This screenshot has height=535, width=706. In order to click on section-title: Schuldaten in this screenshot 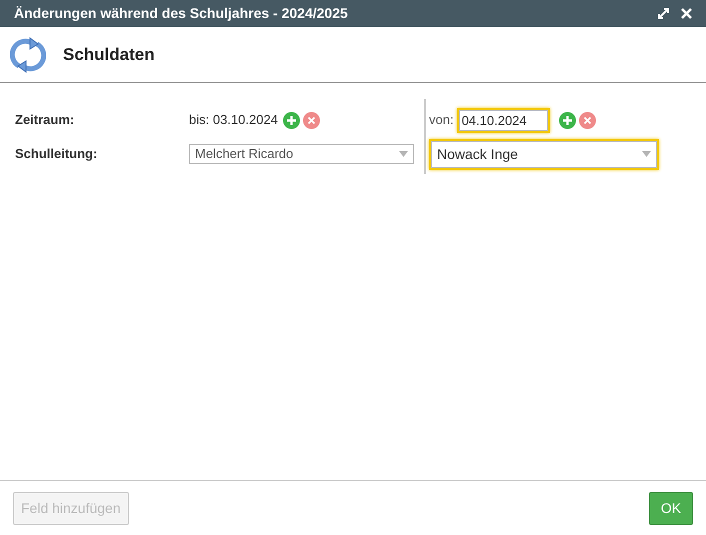, I will do `click(109, 55)`.